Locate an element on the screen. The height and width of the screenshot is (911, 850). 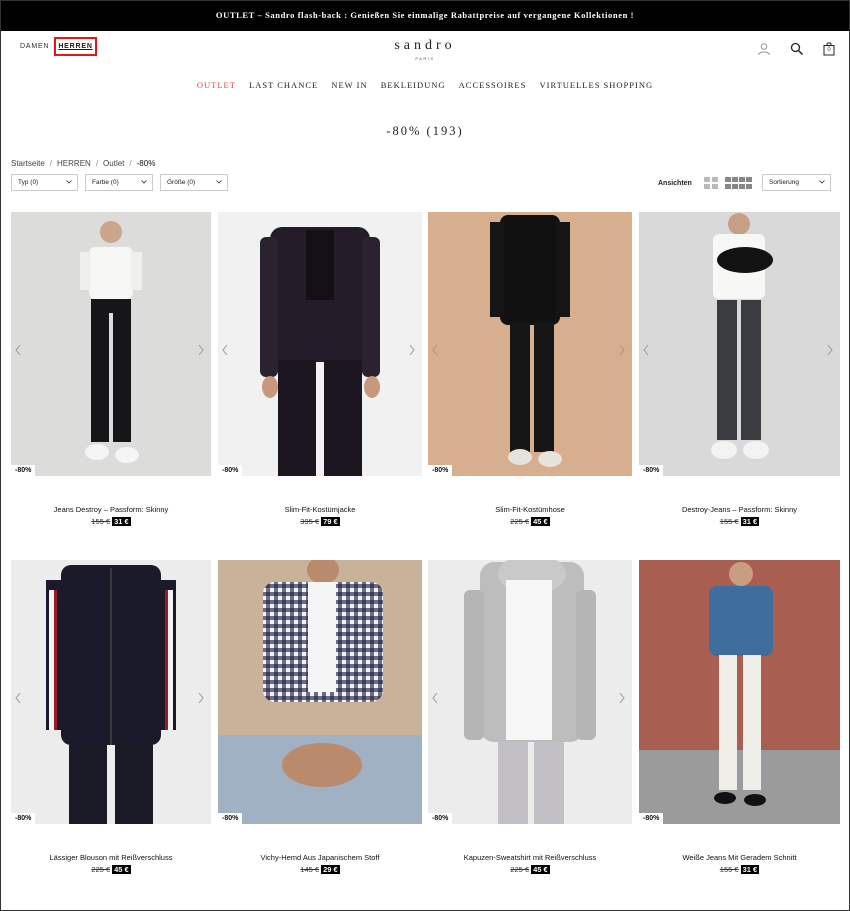
filter-typ: Typ (0) is located at coordinates (44, 182).